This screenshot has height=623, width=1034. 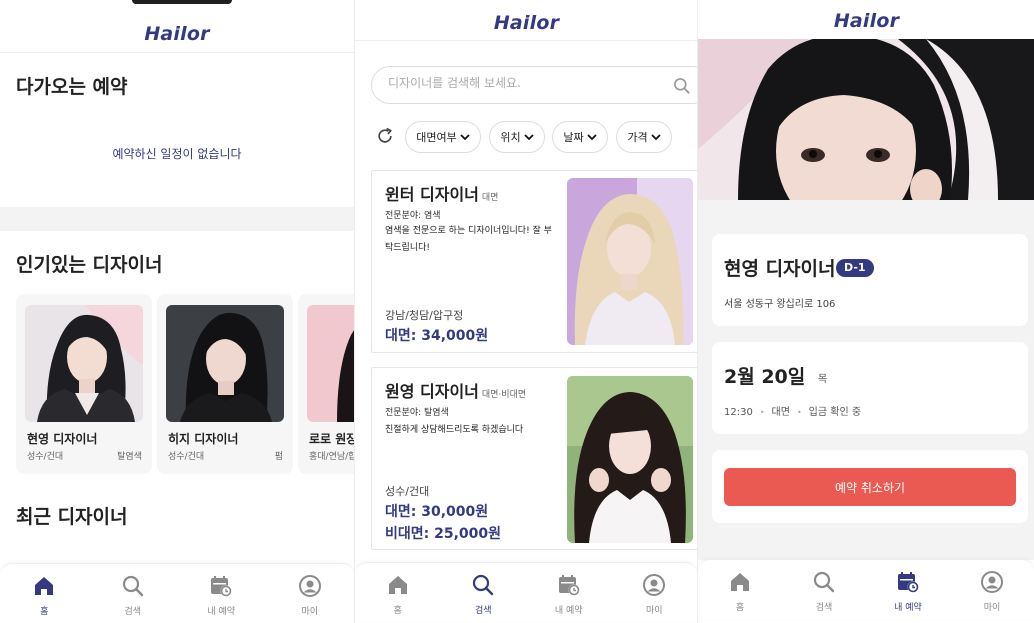 I want to click on salon-address: 서울 성동구 왕십리로 106, so click(x=780, y=304).